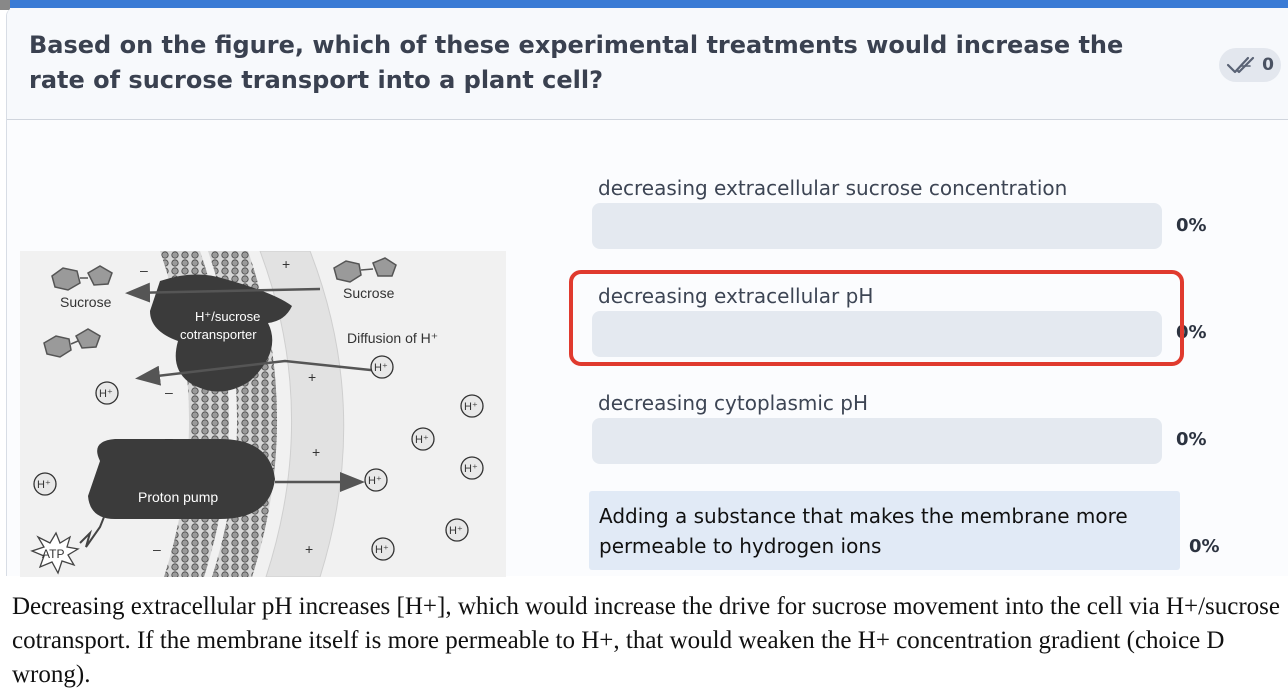 This screenshot has width=1288, height=694. What do you see at coordinates (365, 270) in the screenshot?
I see `sucrose-molecule-right` at bounding box center [365, 270].